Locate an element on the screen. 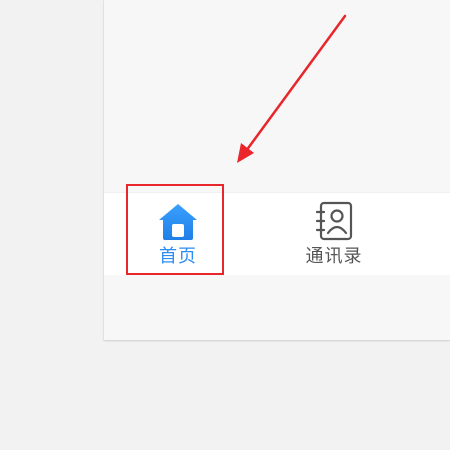  tab-contacts: 通讯录 is located at coordinates (334, 234).